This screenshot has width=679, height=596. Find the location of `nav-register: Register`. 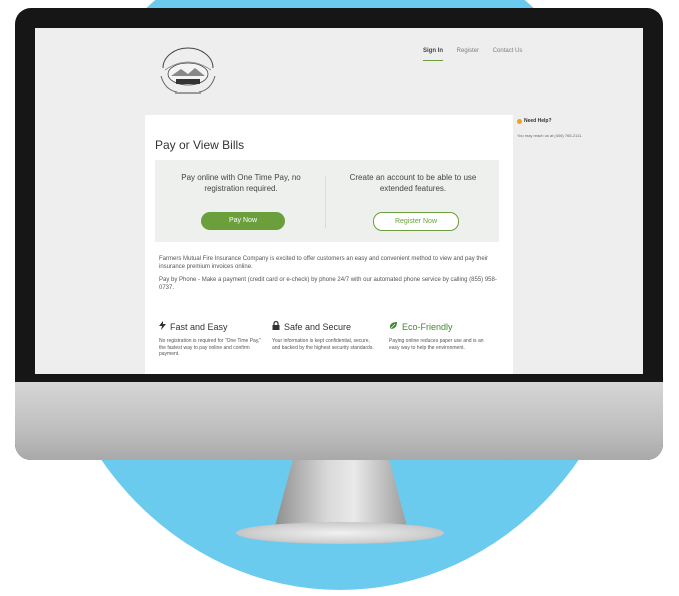

nav-register: Register is located at coordinates (468, 51).